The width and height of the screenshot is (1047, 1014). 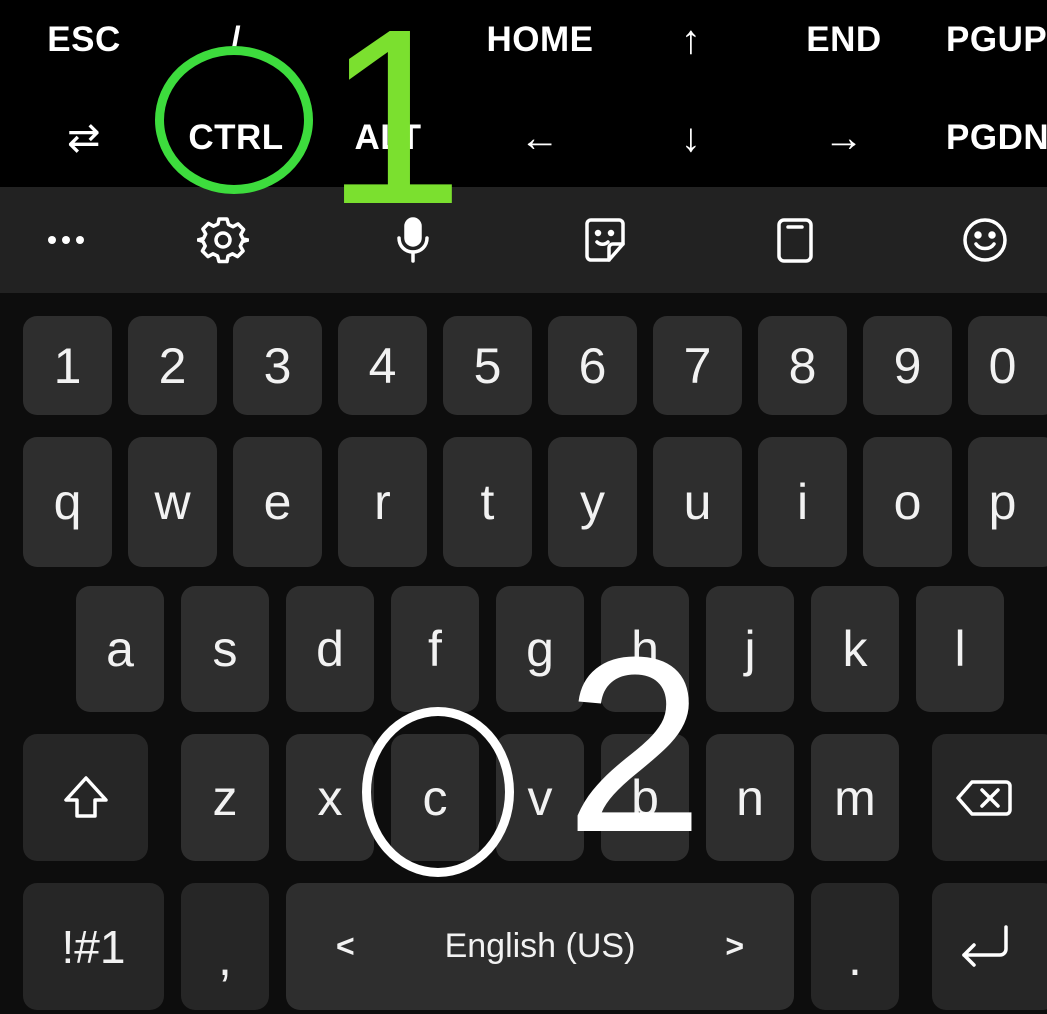 I want to click on key-0: 0, so click(x=1007, y=365).